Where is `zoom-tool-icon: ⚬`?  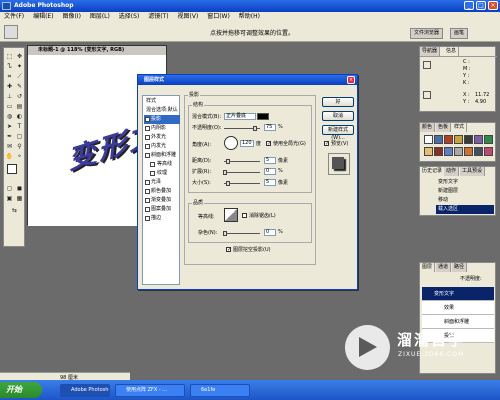
zoom-tool-icon: ⚬ is located at coordinates (19, 156).